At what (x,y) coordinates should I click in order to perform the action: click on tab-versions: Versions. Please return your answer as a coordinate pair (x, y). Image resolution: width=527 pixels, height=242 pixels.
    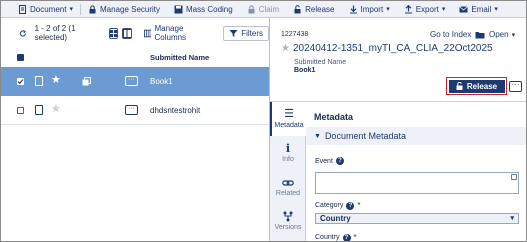
    Looking at the image, I should click on (288, 221).